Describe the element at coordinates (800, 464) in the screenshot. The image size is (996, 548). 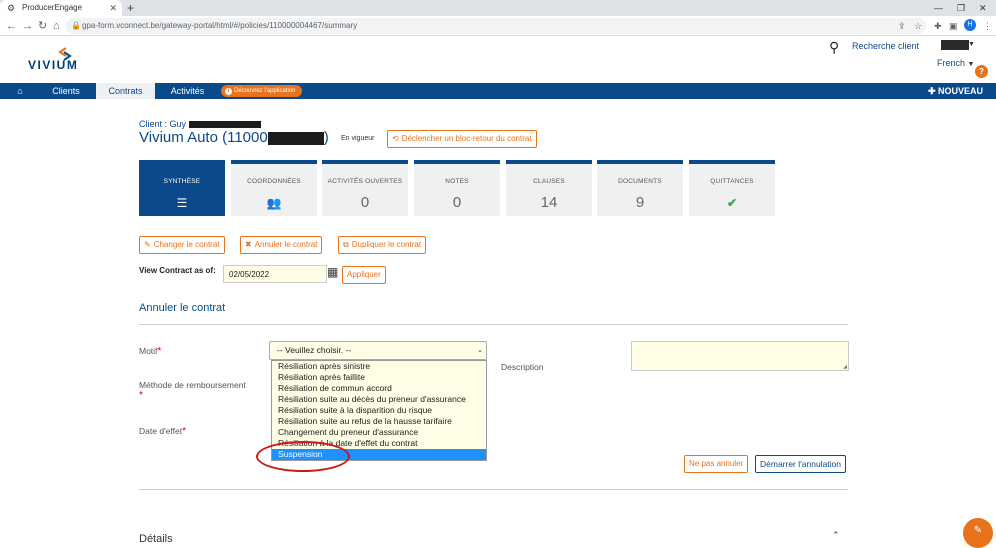
I see `start-cancel-button: Démarrer l'annulation` at that location.